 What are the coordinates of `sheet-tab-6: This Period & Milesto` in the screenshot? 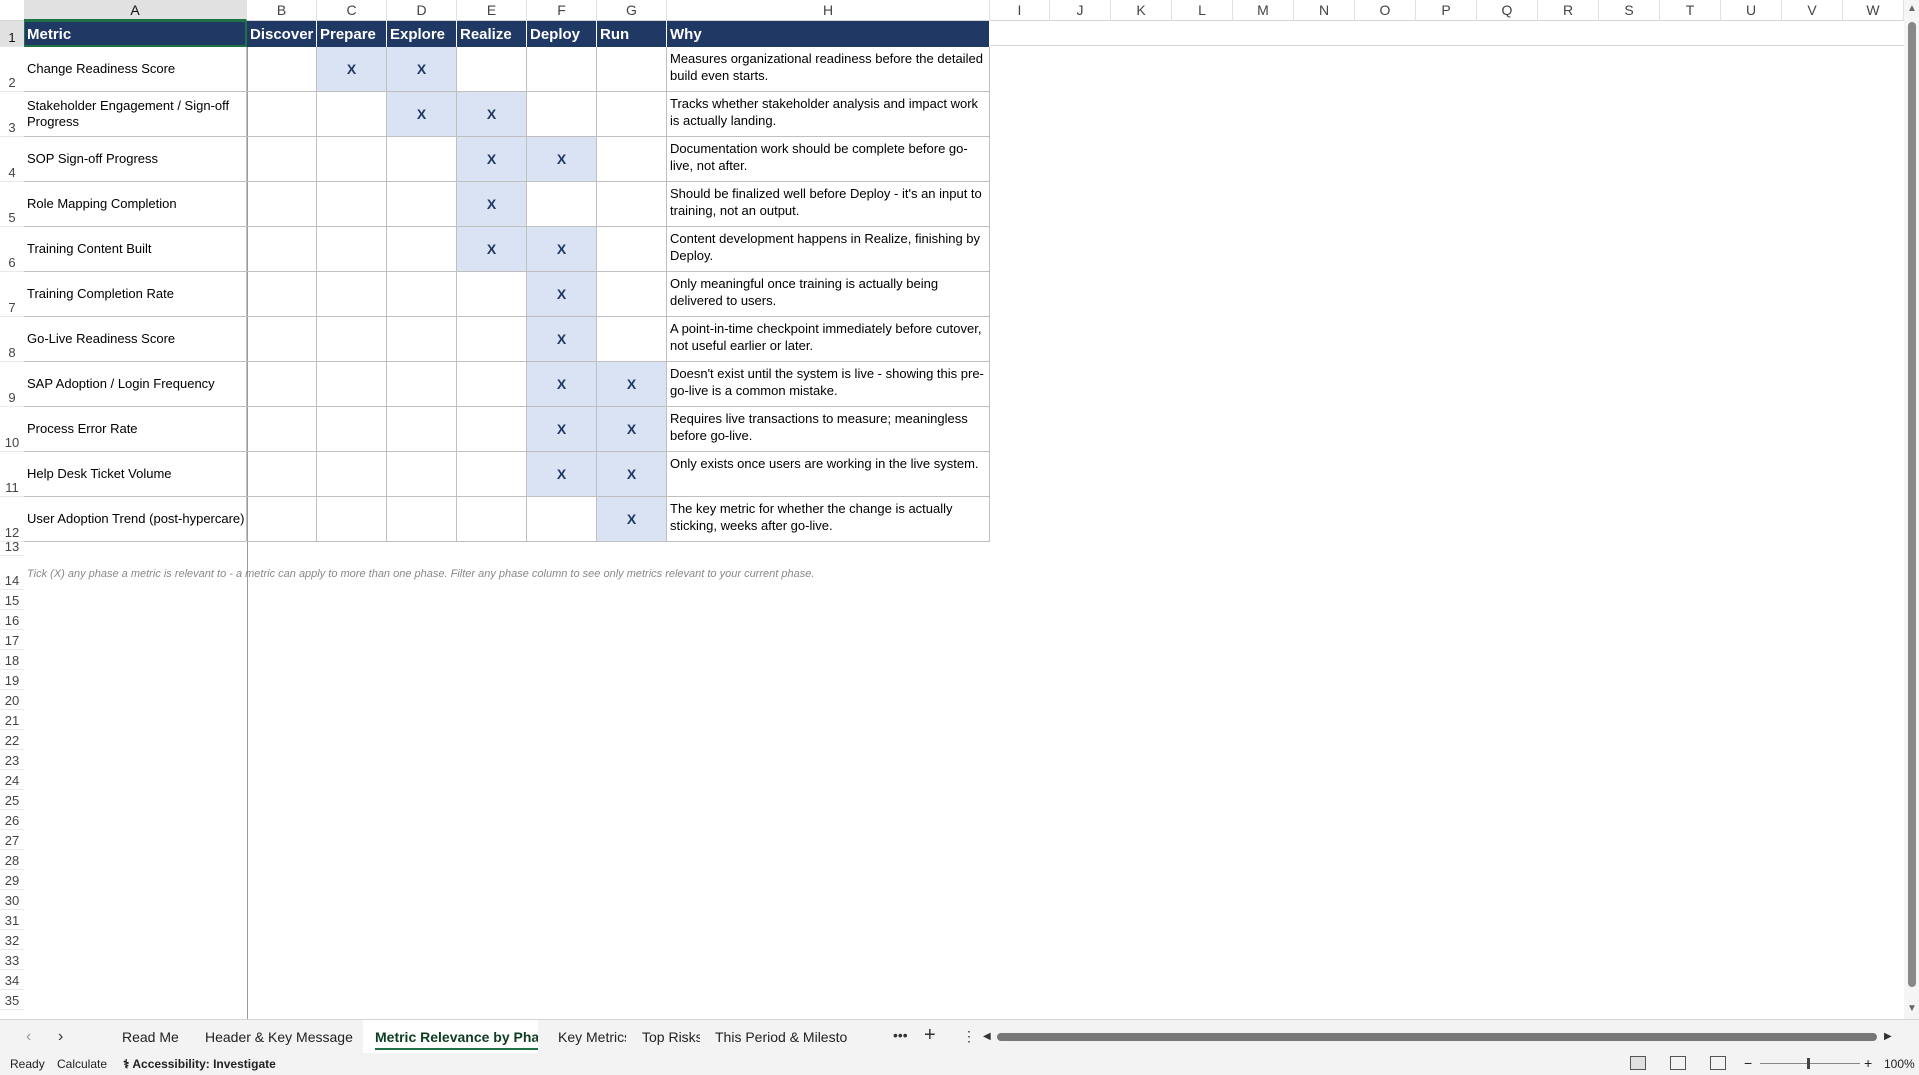 It's located at (781, 1037).